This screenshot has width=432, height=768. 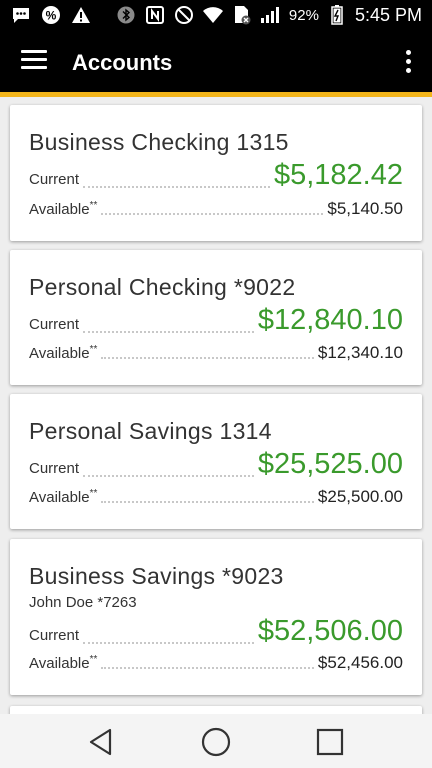 I want to click on current-balance-row: Current $5,182.42, so click(x=216, y=175).